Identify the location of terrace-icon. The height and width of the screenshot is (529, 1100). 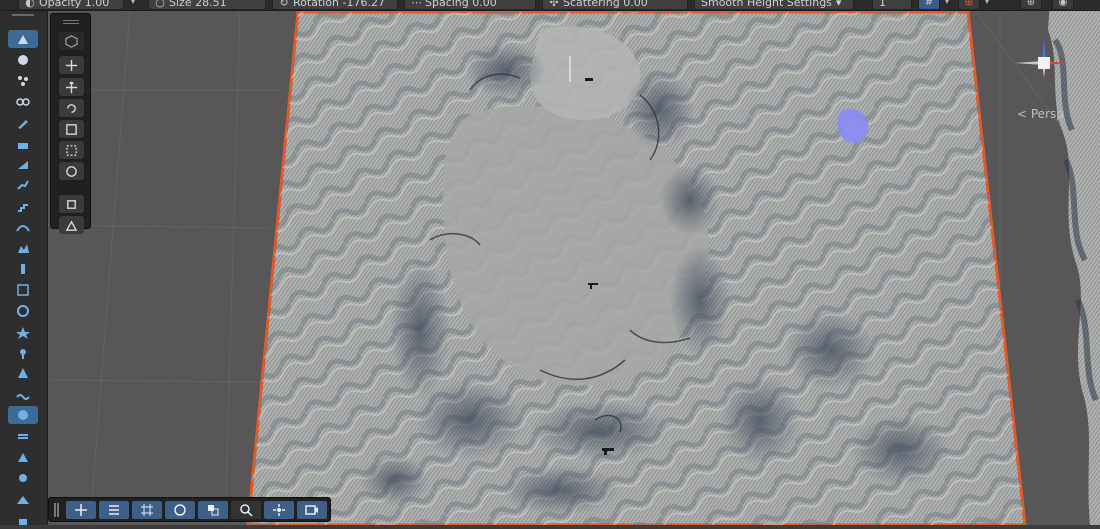
(23, 206).